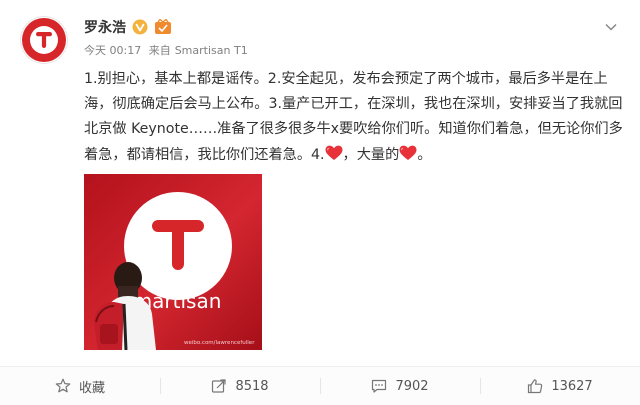  I want to click on post-meta: 今天 00:17 来自 Smartisan T1, so click(168, 50).